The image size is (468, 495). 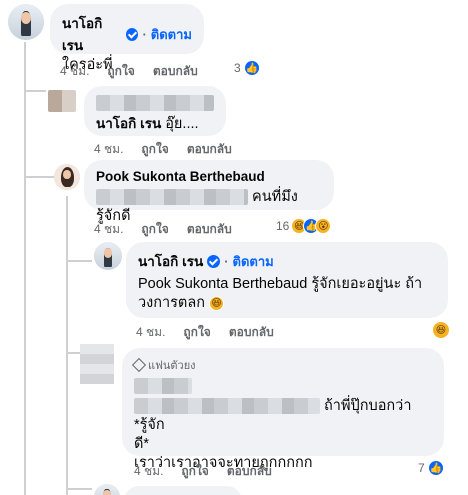 What do you see at coordinates (304, 226) in the screenshot?
I see `reaction-summary: 16 😆 👍 😮` at bounding box center [304, 226].